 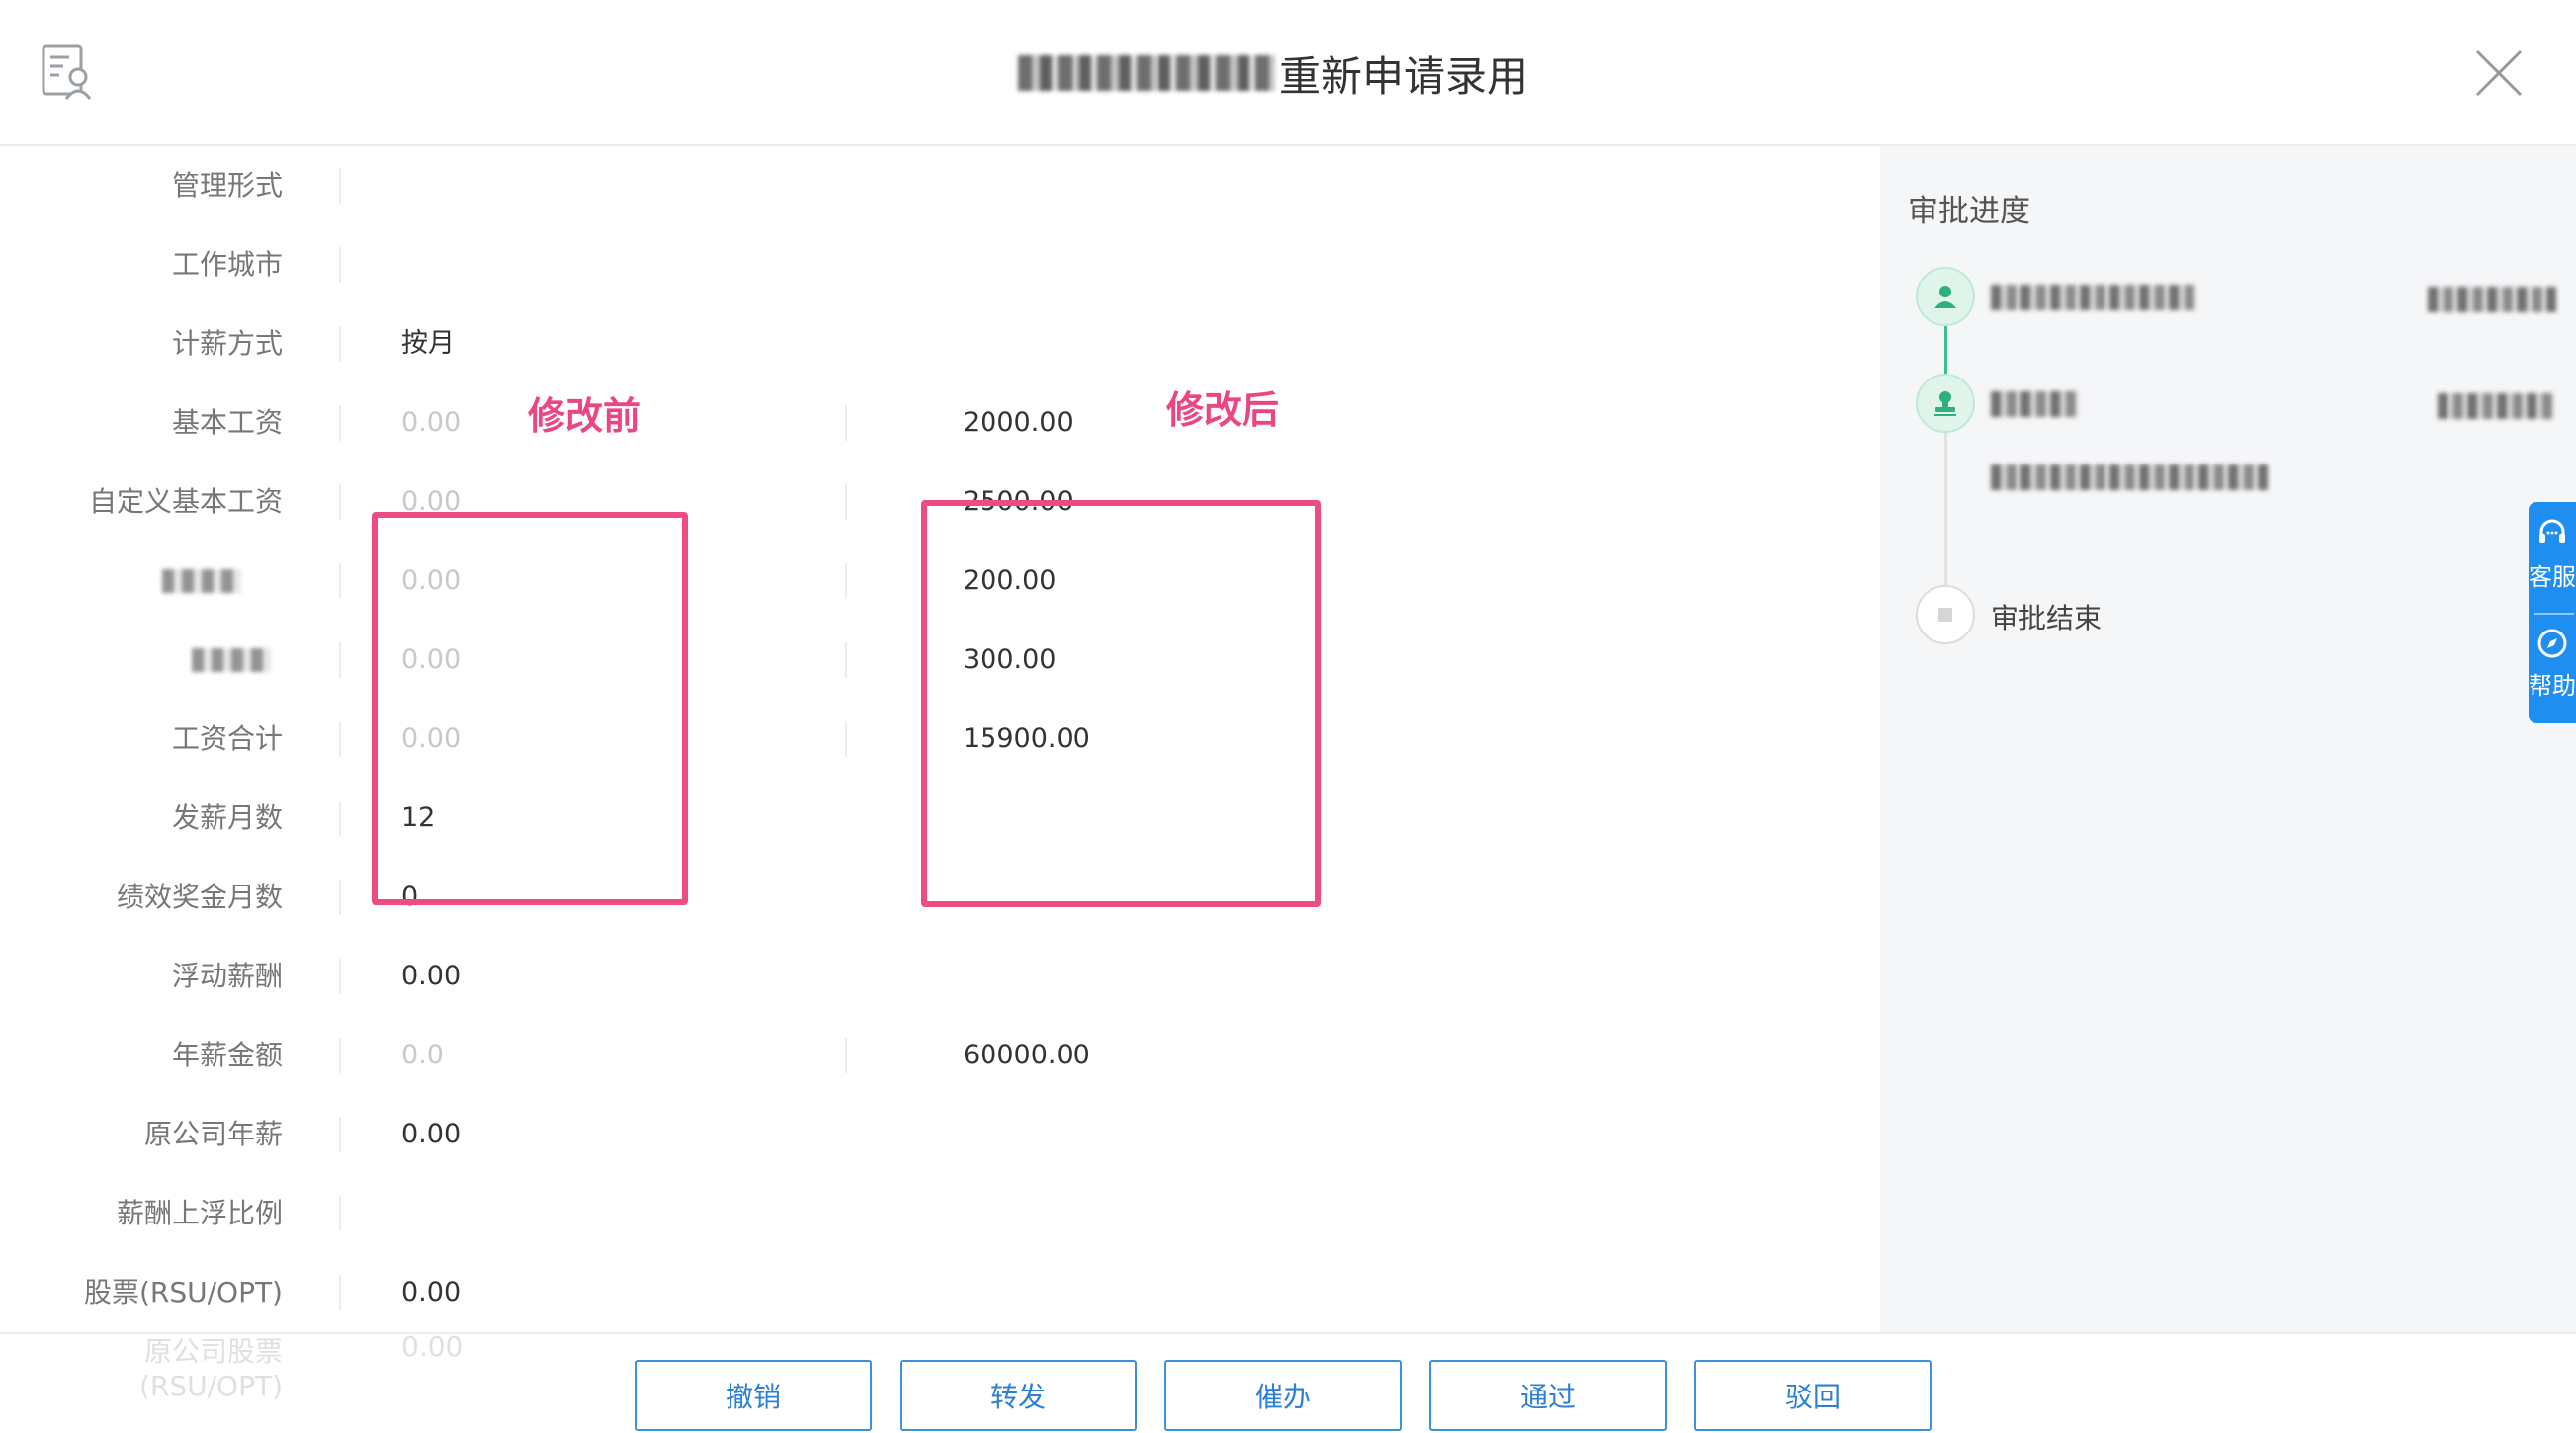 I want to click on annotation-box-before, so click(x=530, y=708).